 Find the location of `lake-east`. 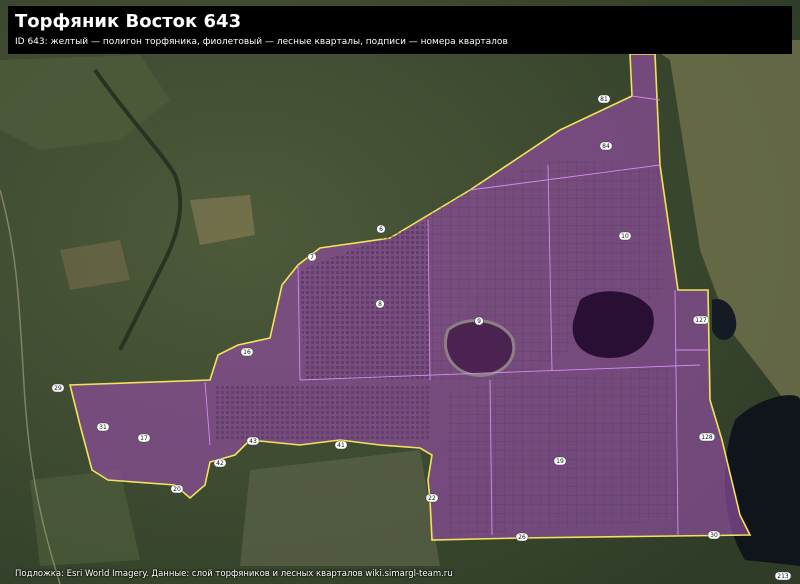

lake-east is located at coordinates (762, 480).